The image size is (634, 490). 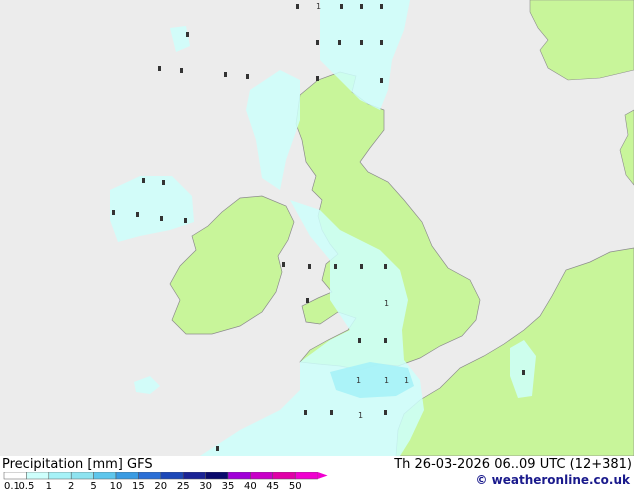 What do you see at coordinates (228, 485) in the screenshot?
I see `legend-tick-label: 35` at bounding box center [228, 485].